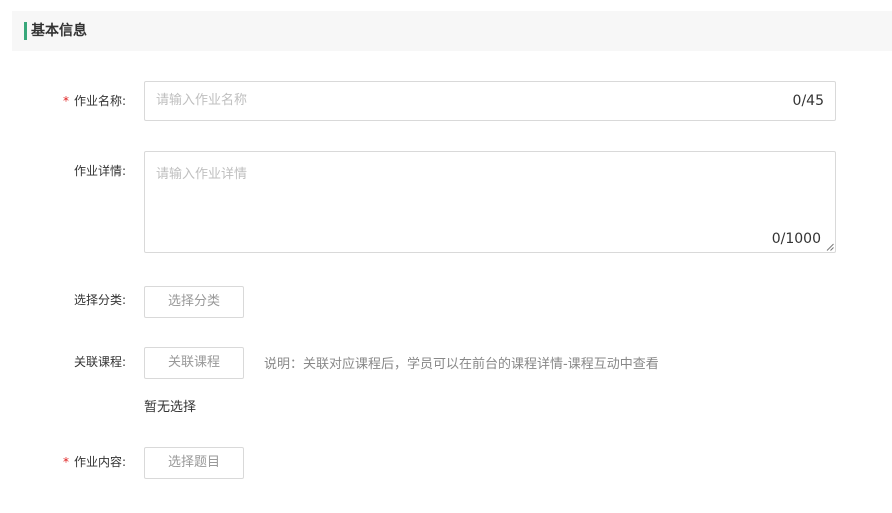 The image size is (892, 513). Describe the element at coordinates (99, 300) in the screenshot. I see `field-label-category: 选择分类:` at that location.